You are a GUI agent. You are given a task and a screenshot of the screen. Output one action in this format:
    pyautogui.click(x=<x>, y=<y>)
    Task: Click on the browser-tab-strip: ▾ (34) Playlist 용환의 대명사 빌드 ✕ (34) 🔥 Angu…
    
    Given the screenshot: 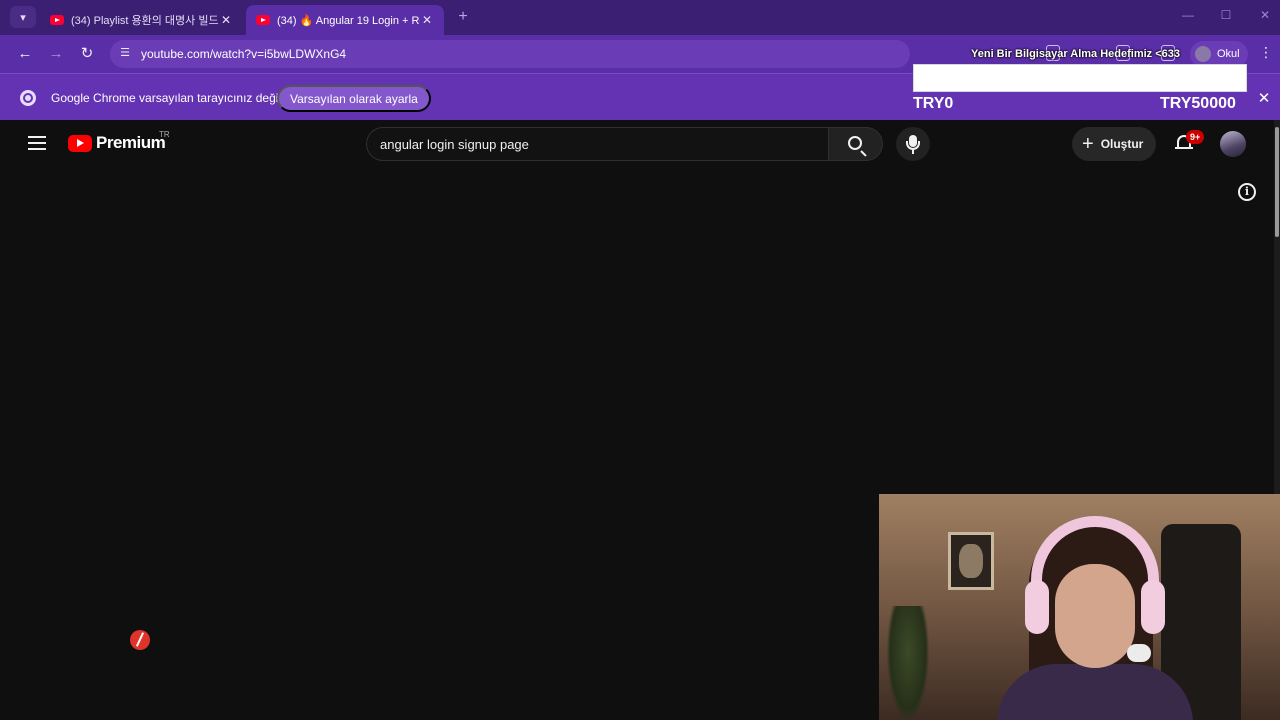 What is the action you would take?
    pyautogui.click(x=640, y=17)
    